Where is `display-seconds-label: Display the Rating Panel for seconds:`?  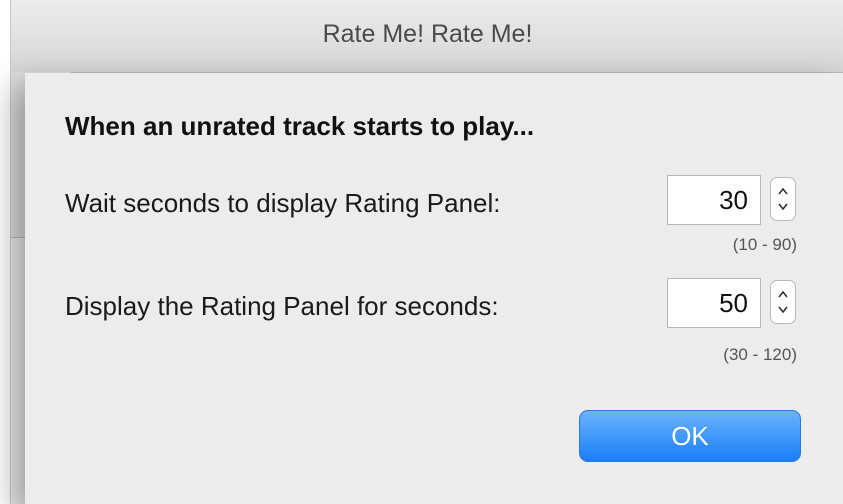
display-seconds-label: Display the Rating Panel for seconds: is located at coordinates (282, 306).